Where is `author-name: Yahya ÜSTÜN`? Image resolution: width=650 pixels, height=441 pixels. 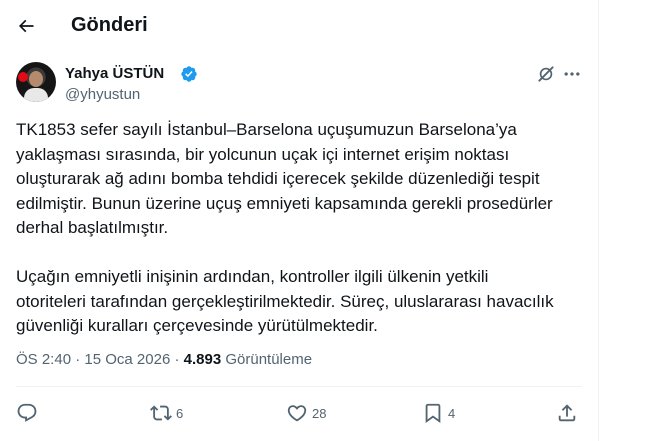 author-name: Yahya ÜSTÜN is located at coordinates (114, 74).